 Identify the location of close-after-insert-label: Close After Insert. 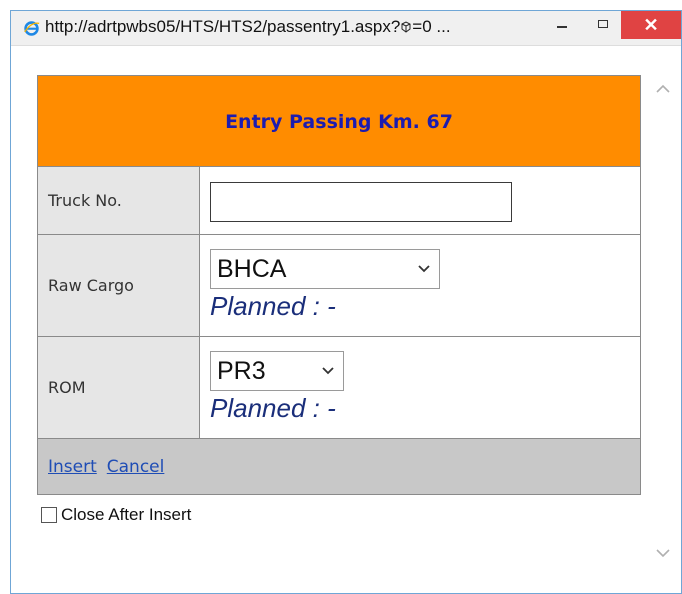
(126, 514).